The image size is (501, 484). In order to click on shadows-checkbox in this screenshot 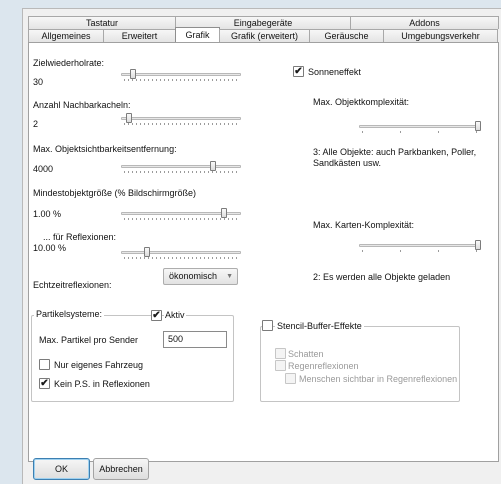, I will do `click(280, 353)`.